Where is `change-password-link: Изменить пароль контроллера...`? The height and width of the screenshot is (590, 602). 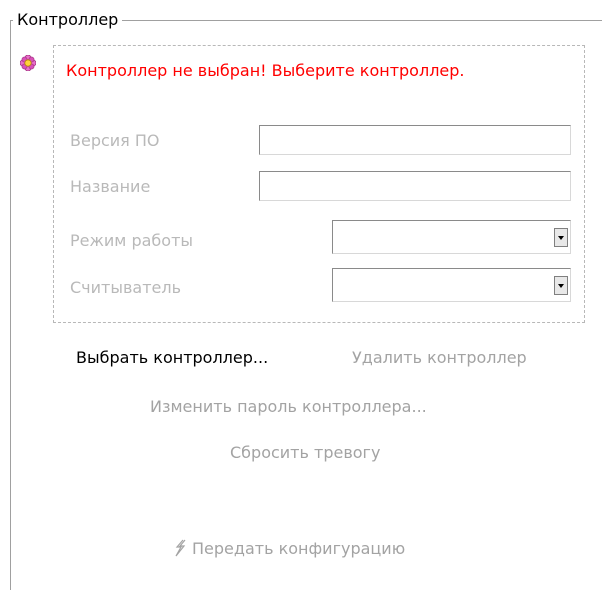
change-password-link: Изменить пароль контроллера... is located at coordinates (288, 407).